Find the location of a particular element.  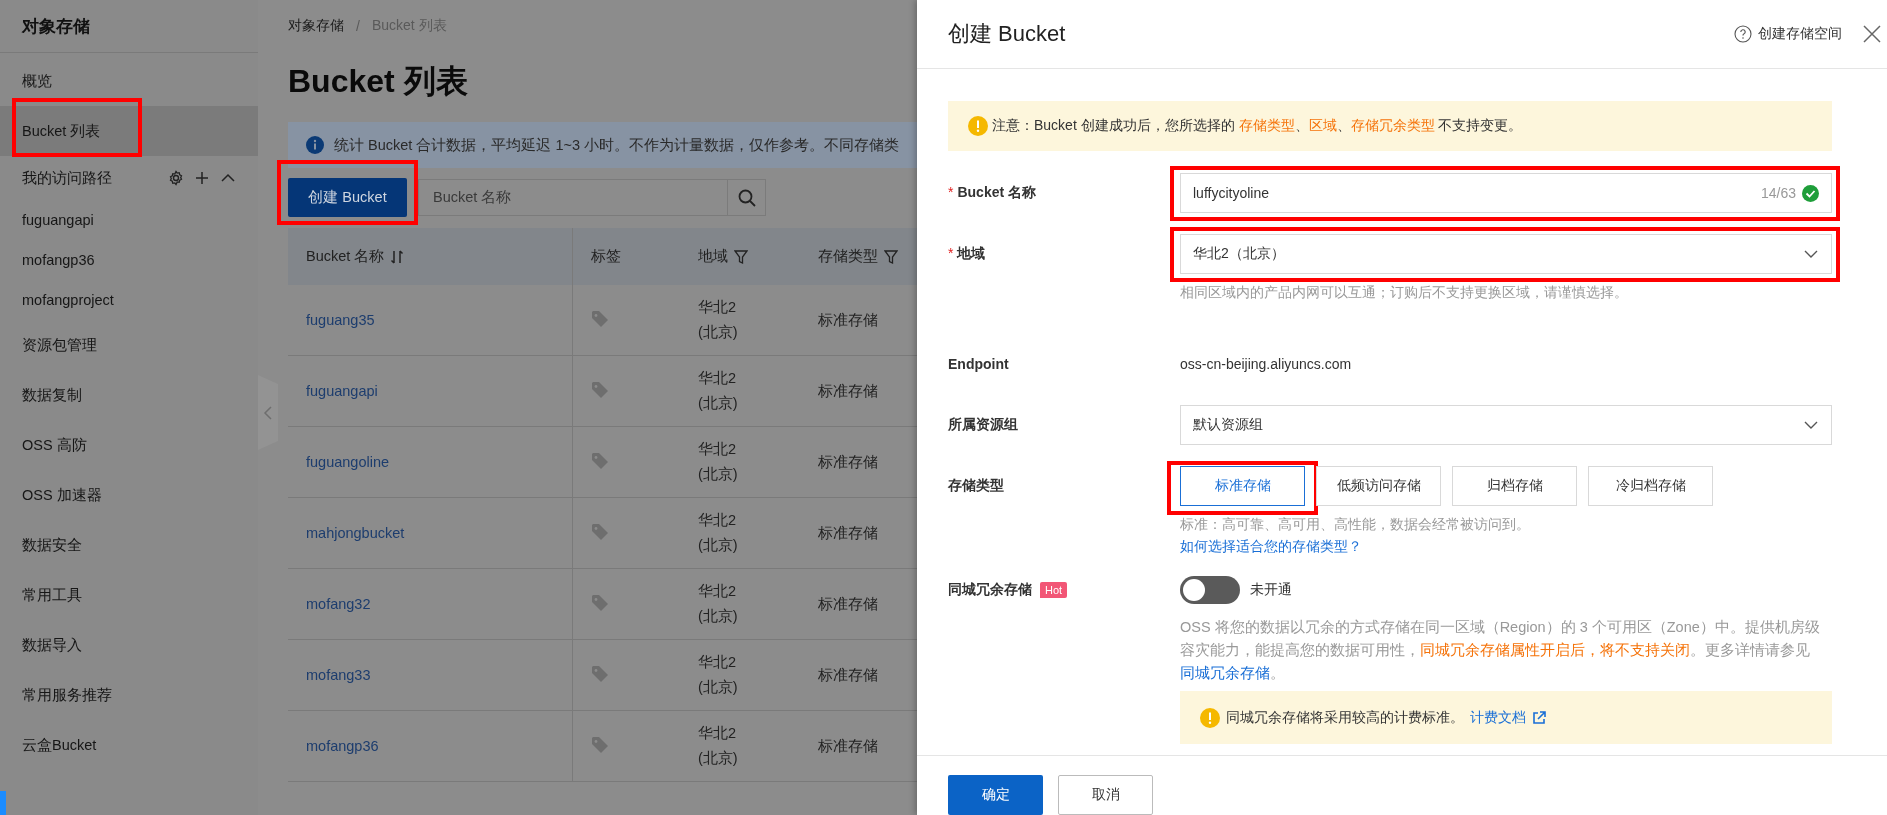

bucket-name-link: fuguangapi is located at coordinates (342, 391).